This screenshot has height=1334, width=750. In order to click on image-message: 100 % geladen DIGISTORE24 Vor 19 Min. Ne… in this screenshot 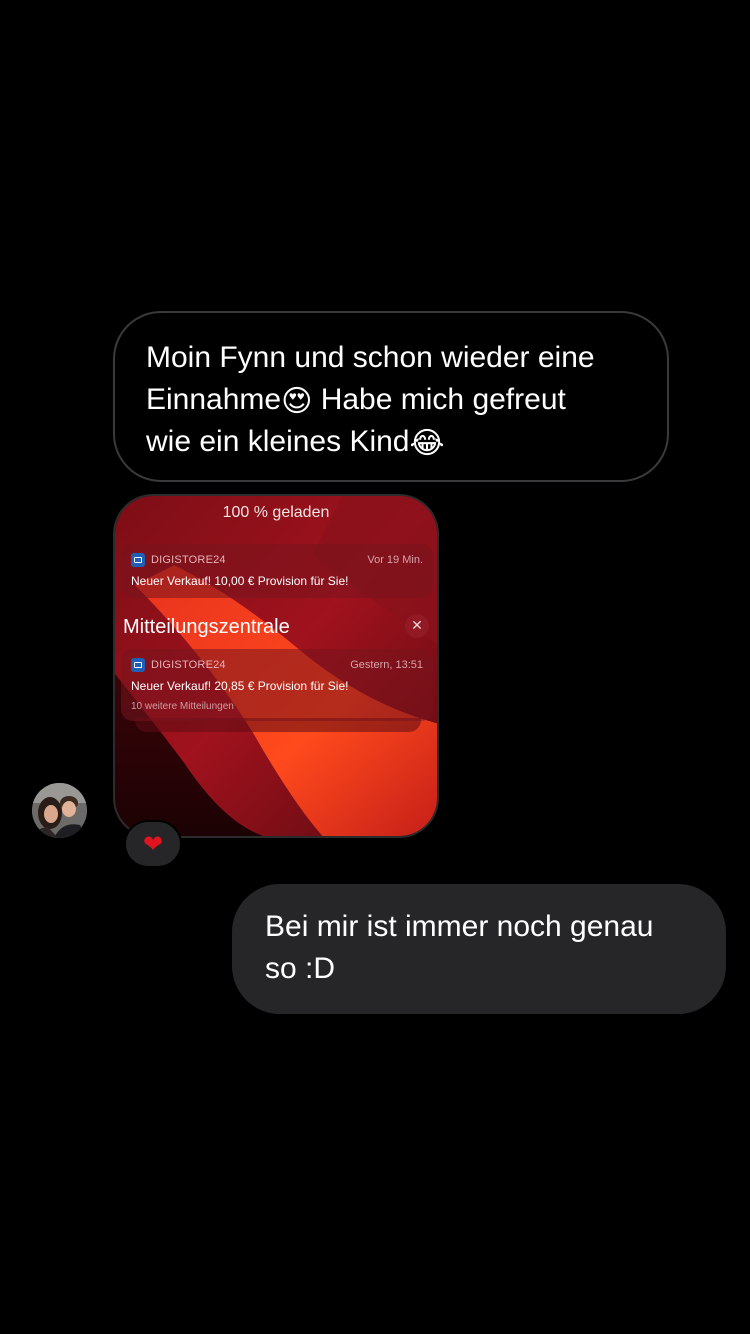, I will do `click(276, 666)`.